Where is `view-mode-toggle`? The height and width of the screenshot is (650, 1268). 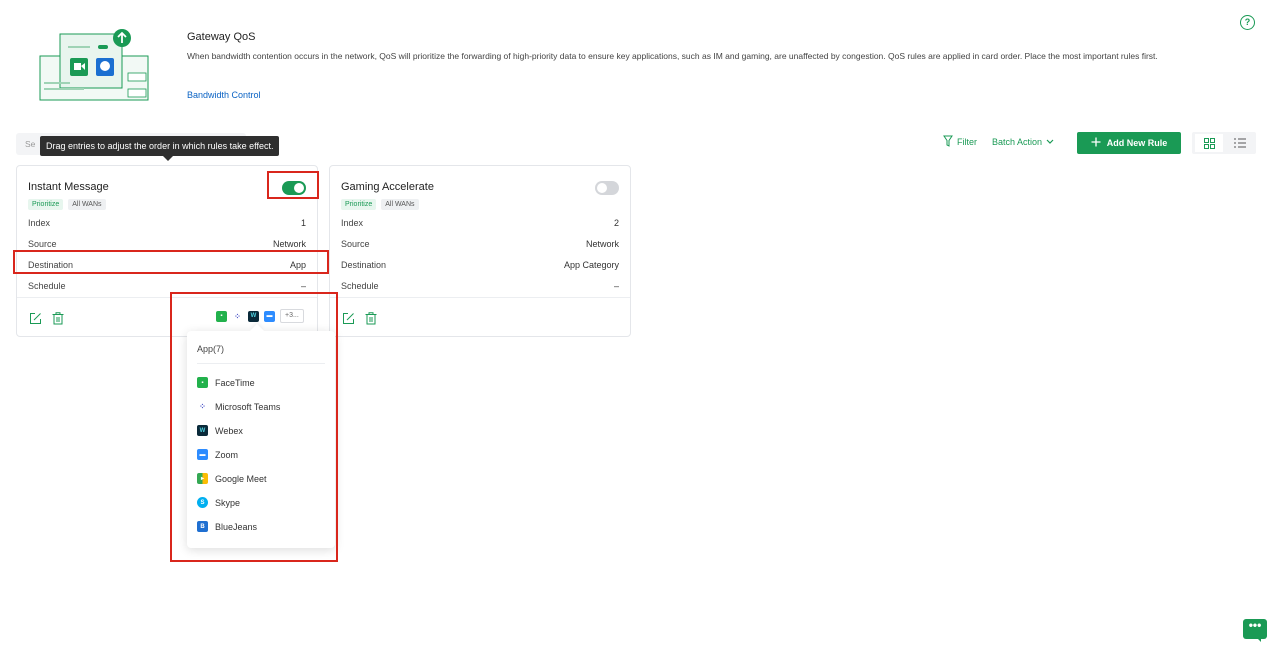
view-mode-toggle is located at coordinates (1224, 143).